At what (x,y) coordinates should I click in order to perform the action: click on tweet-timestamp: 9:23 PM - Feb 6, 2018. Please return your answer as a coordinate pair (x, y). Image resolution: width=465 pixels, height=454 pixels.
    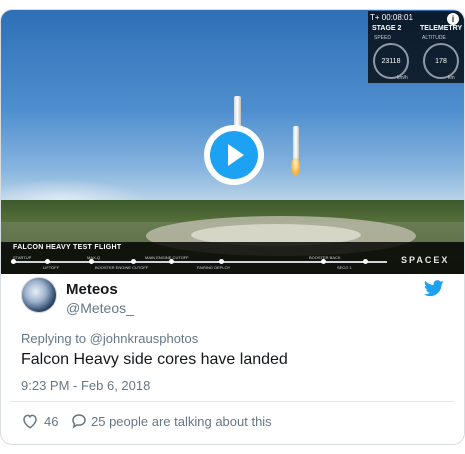
    Looking at the image, I should click on (85, 385).